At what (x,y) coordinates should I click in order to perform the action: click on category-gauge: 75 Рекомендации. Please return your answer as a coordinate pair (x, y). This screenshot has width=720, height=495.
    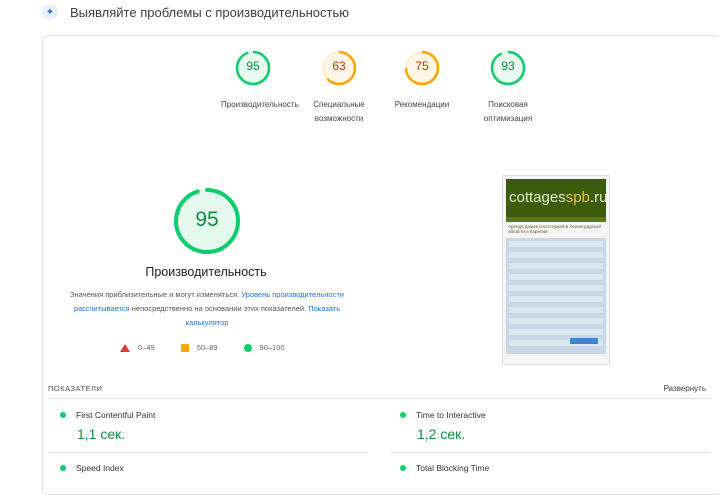
    Looking at the image, I should click on (422, 81).